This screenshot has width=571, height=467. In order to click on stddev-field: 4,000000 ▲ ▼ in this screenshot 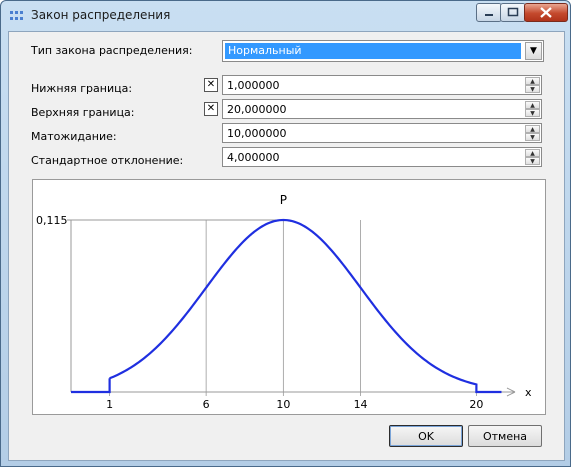, I will do `click(382, 157)`.